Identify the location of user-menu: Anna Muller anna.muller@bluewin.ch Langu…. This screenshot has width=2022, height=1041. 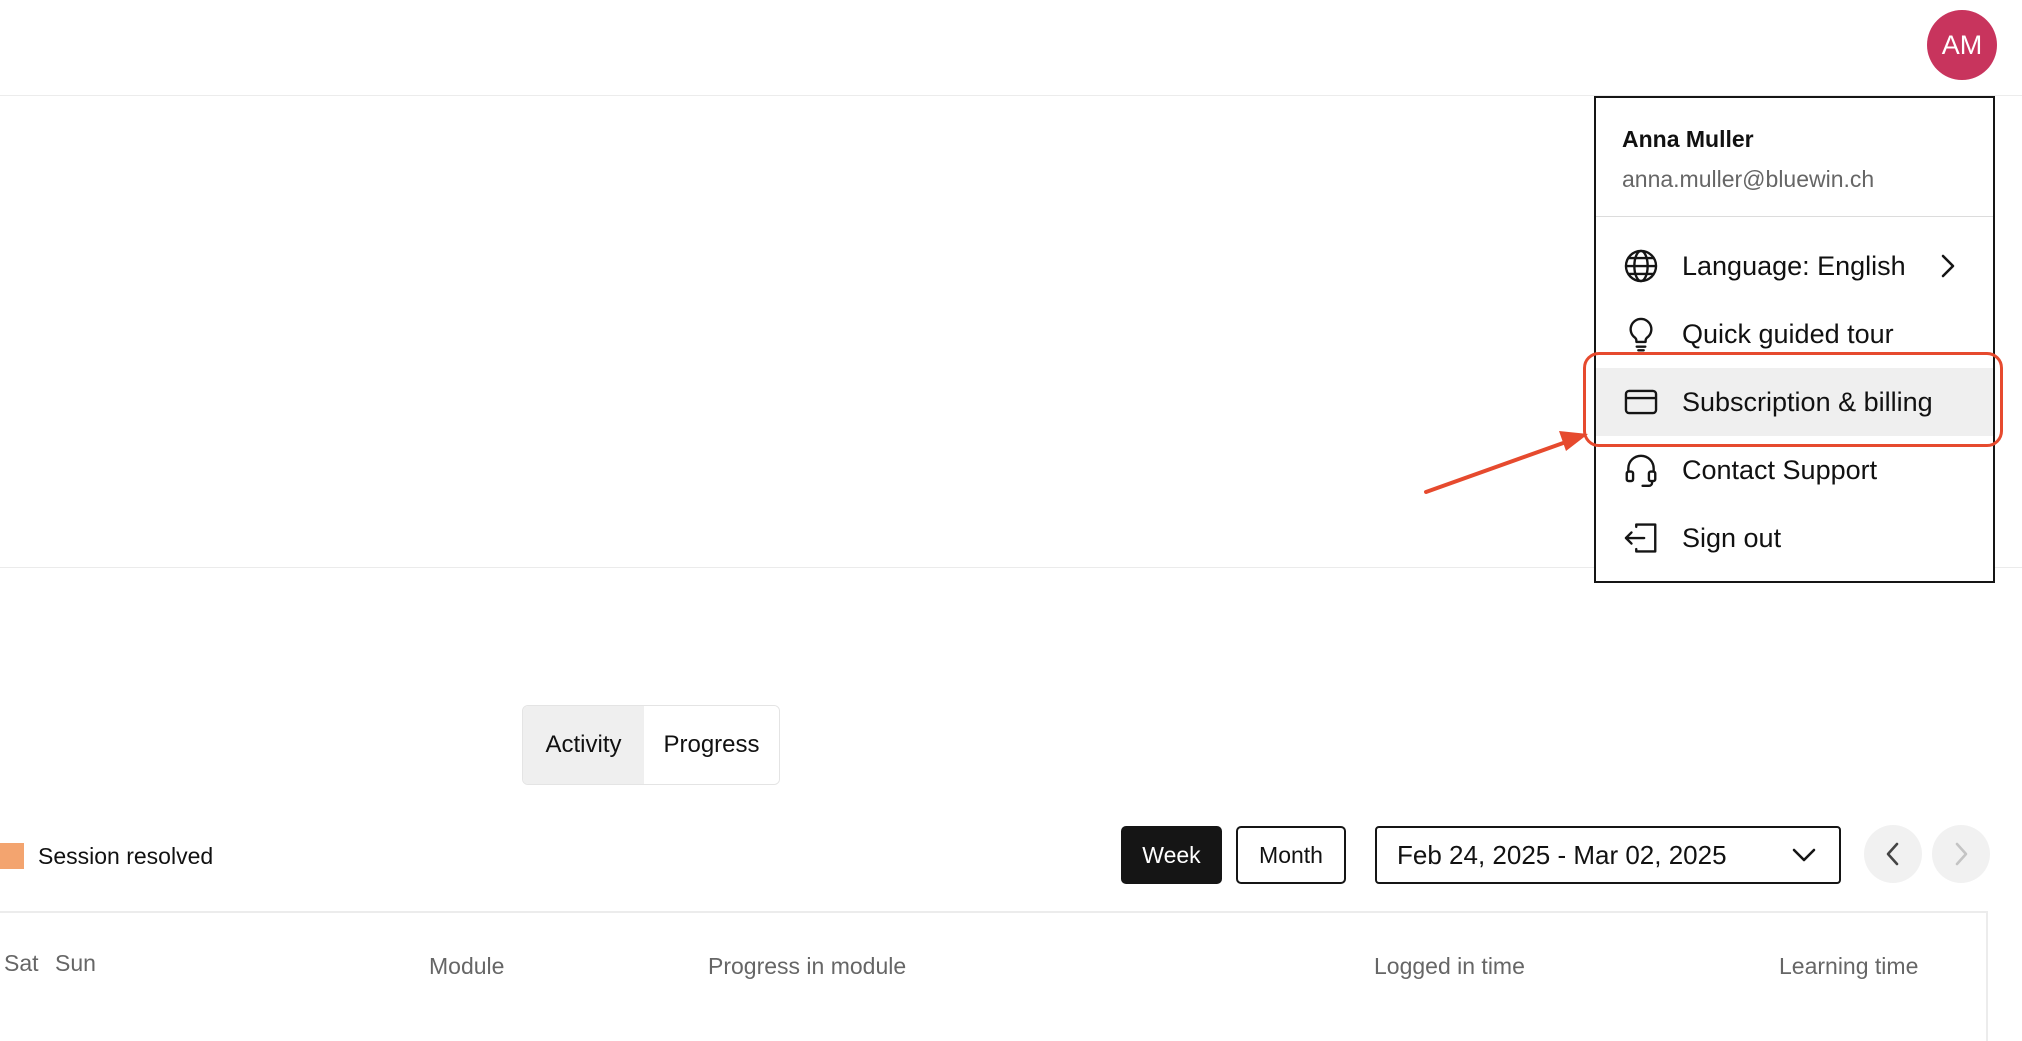
(1794, 339).